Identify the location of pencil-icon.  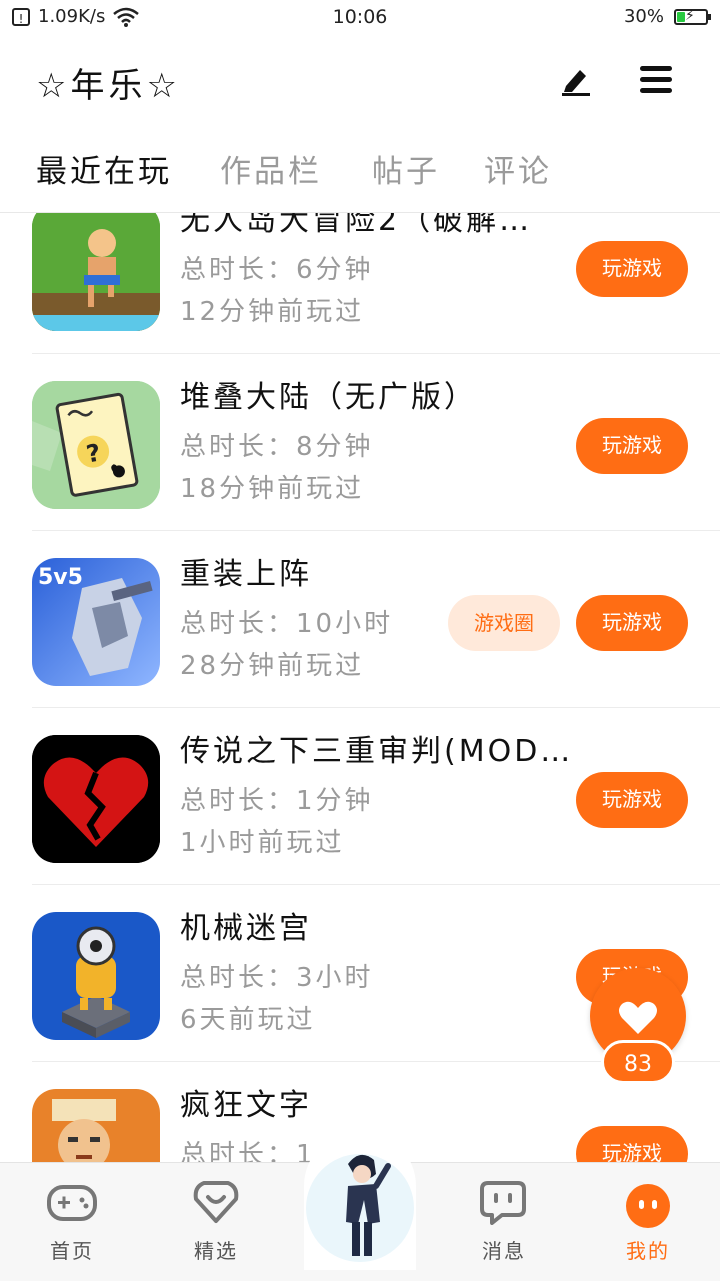
(576, 80).